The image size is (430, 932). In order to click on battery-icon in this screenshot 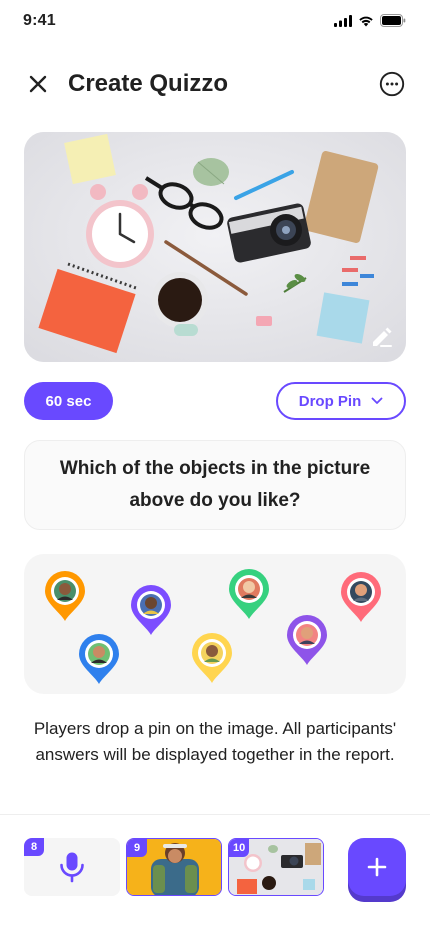, I will do `click(393, 20)`.